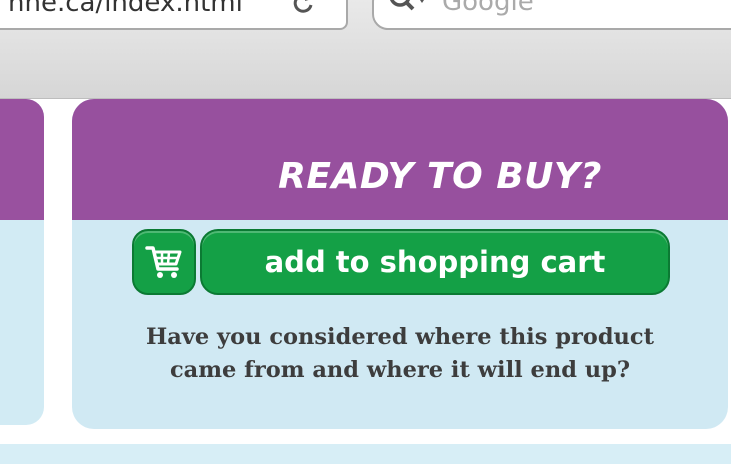 The image size is (731, 464). I want to click on cart-icon-button, so click(164, 262).